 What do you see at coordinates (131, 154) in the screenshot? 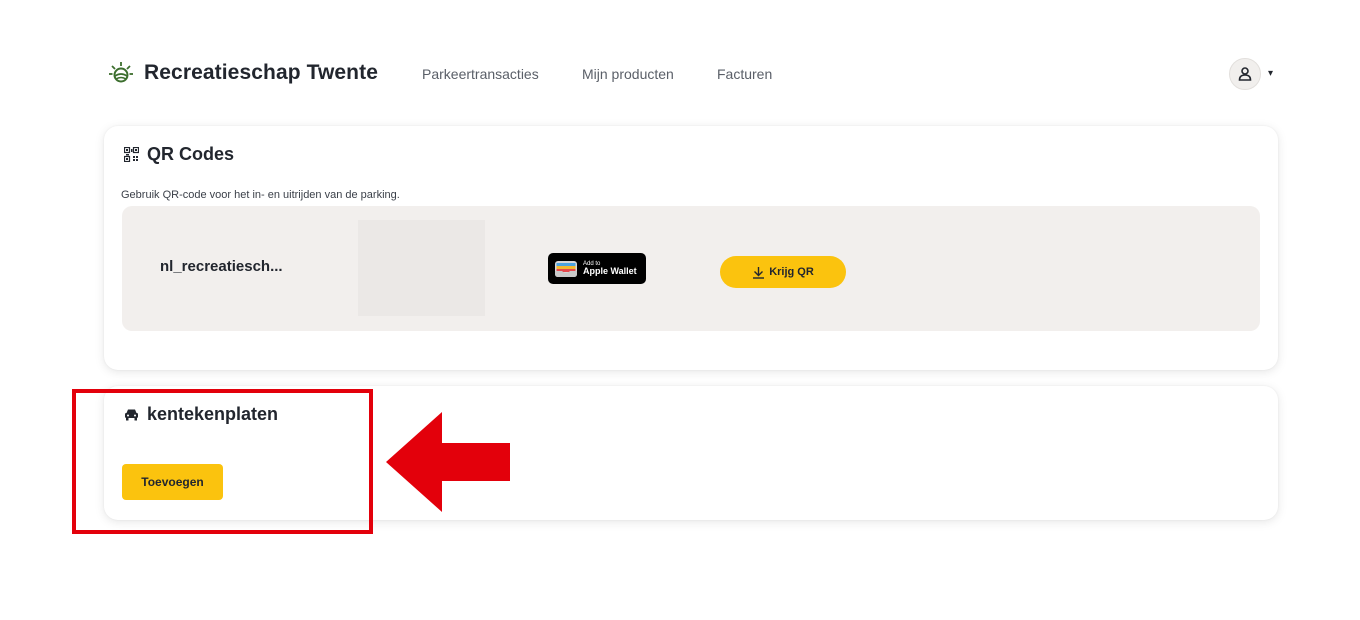
I see `qr-icon` at bounding box center [131, 154].